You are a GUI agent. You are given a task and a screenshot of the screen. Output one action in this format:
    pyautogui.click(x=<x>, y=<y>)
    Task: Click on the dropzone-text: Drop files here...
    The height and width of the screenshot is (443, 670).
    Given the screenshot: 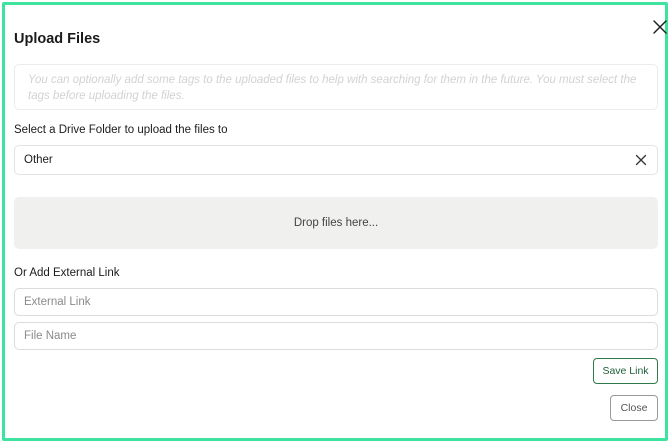 What is the action you would take?
    pyautogui.click(x=336, y=223)
    